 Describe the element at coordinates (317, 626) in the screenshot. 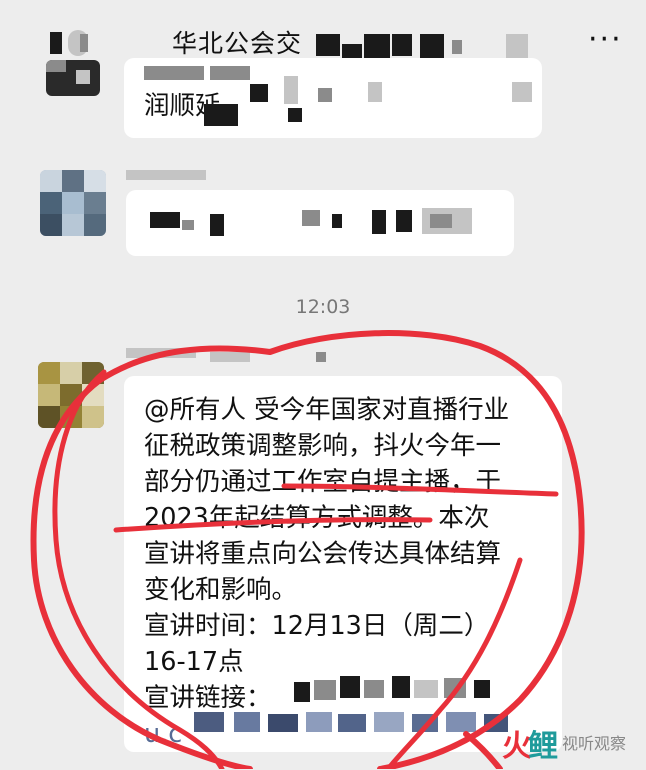

I see `announcement-line: 宣讲时间：12月13日（周二）` at that location.